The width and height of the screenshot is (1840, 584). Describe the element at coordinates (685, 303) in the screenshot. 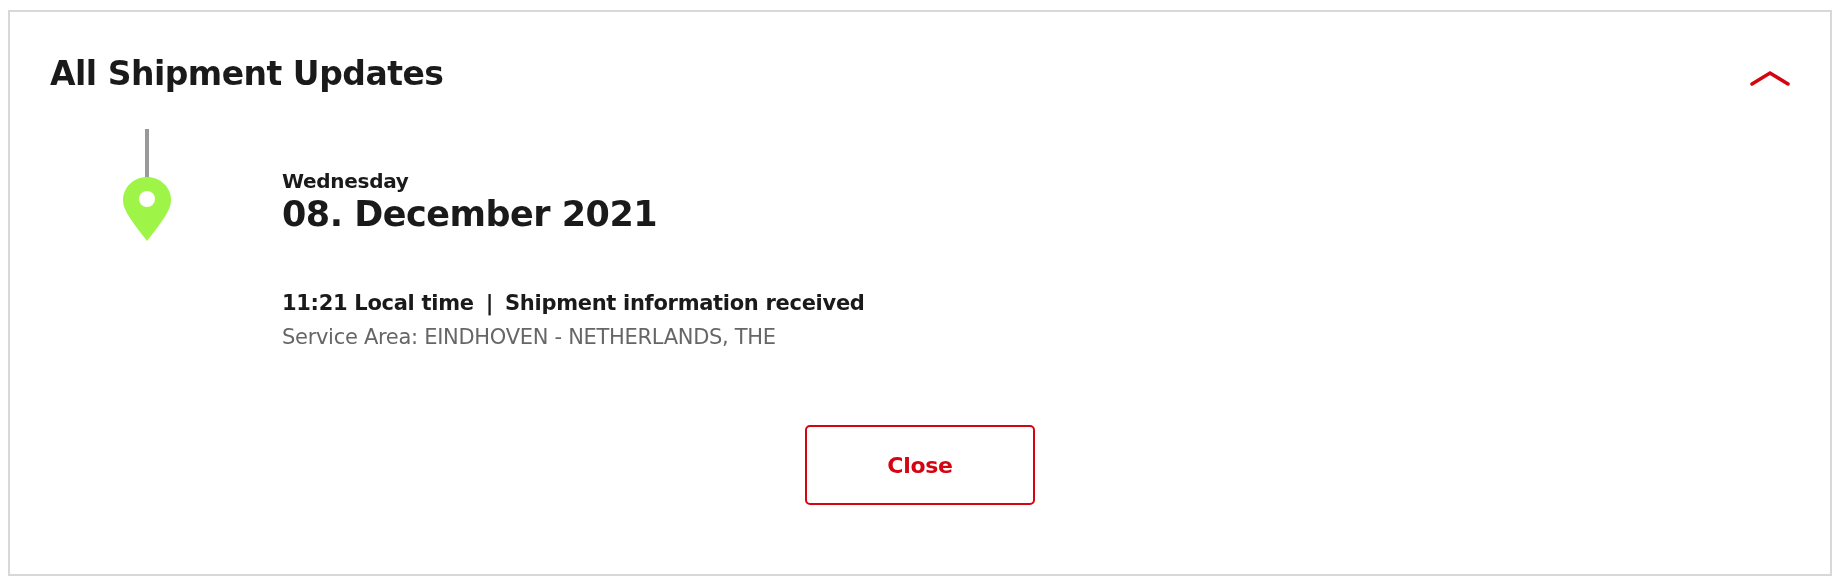

I see `event-status: Shipment information received` at that location.